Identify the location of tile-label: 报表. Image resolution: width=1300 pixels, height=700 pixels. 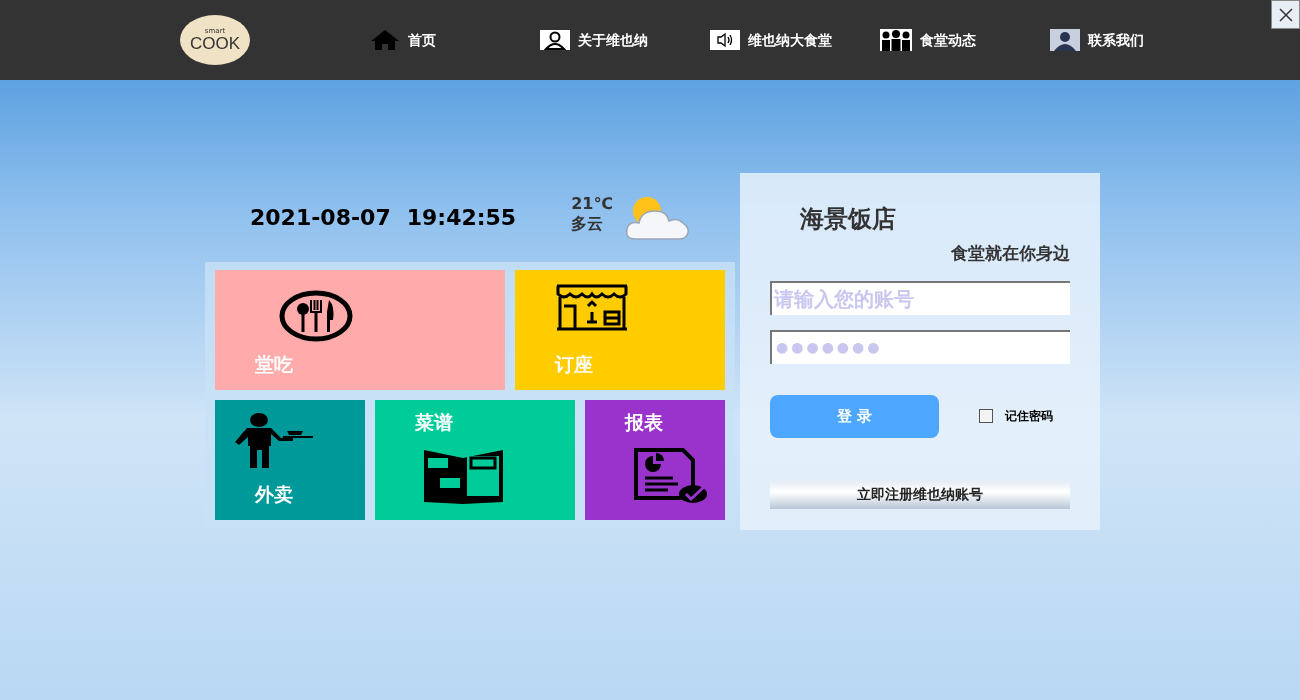
(644, 422).